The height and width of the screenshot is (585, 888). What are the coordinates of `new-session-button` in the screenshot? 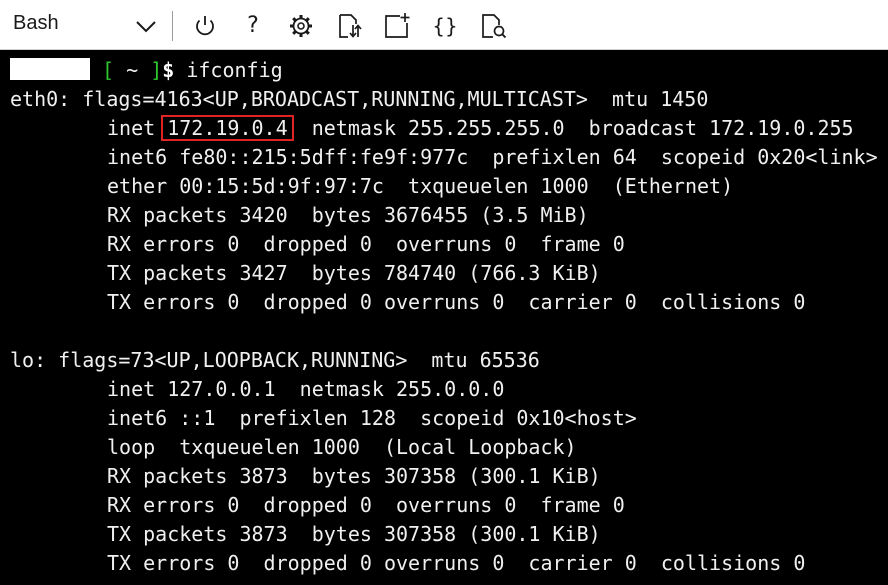 It's located at (397, 26).